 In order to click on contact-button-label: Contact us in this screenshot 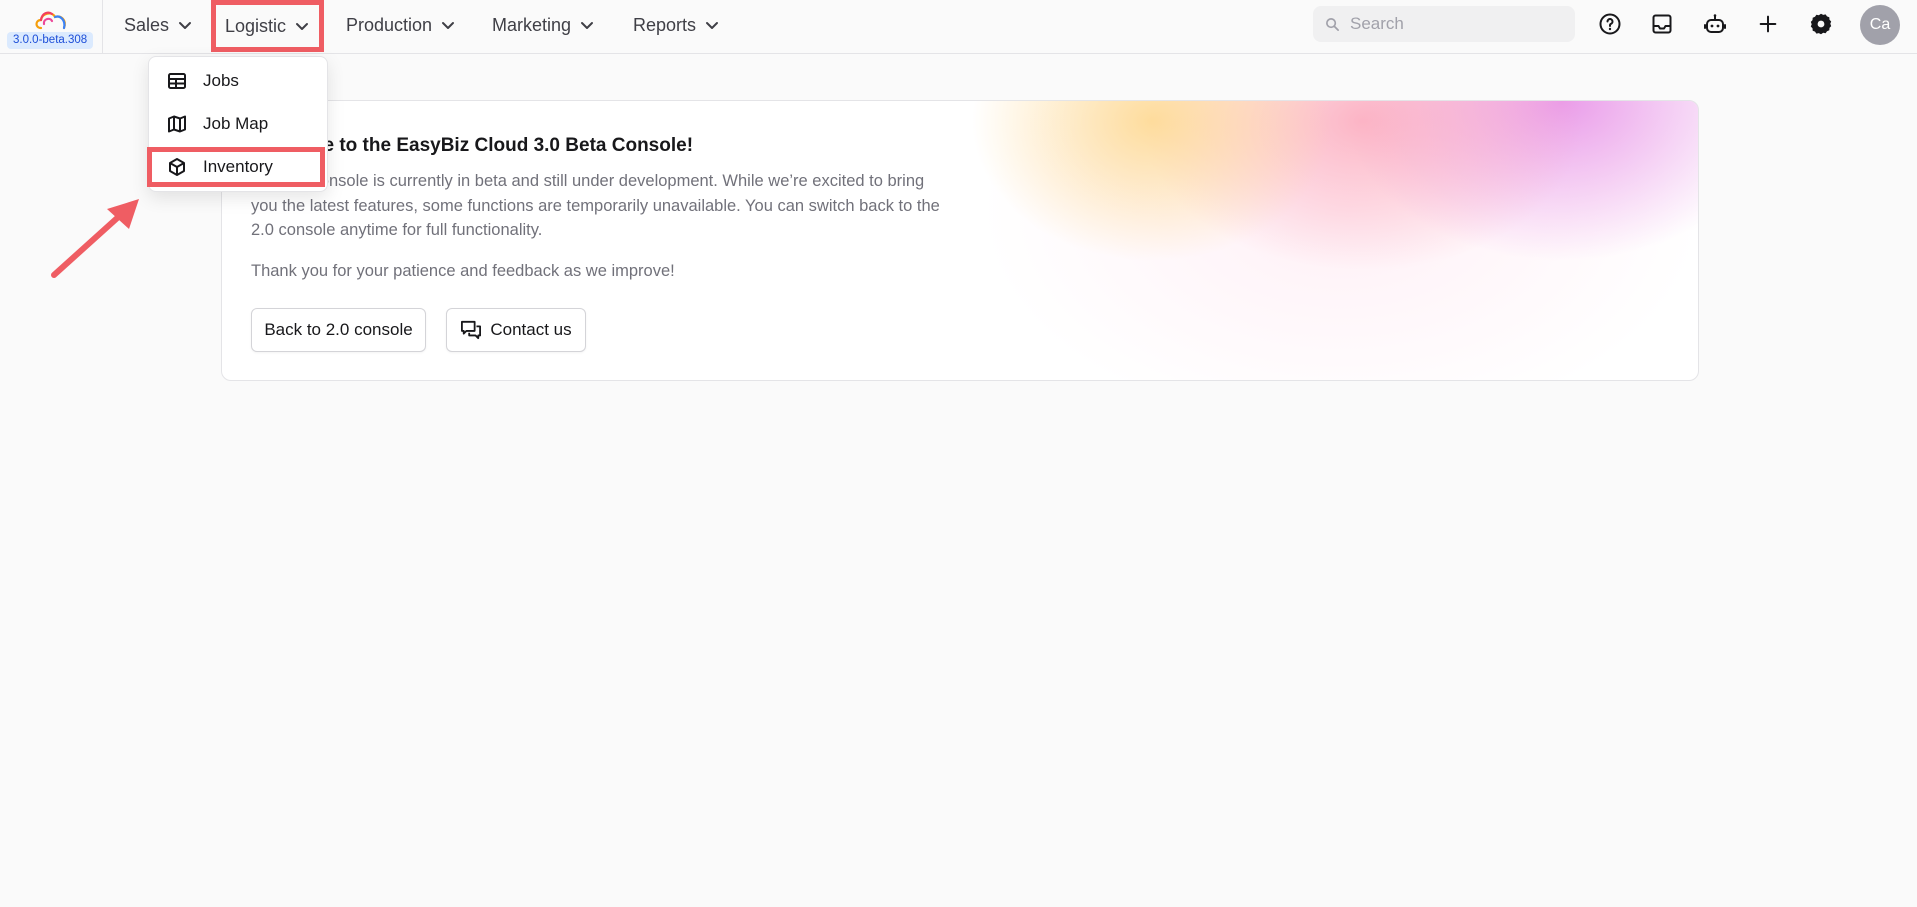, I will do `click(531, 329)`.